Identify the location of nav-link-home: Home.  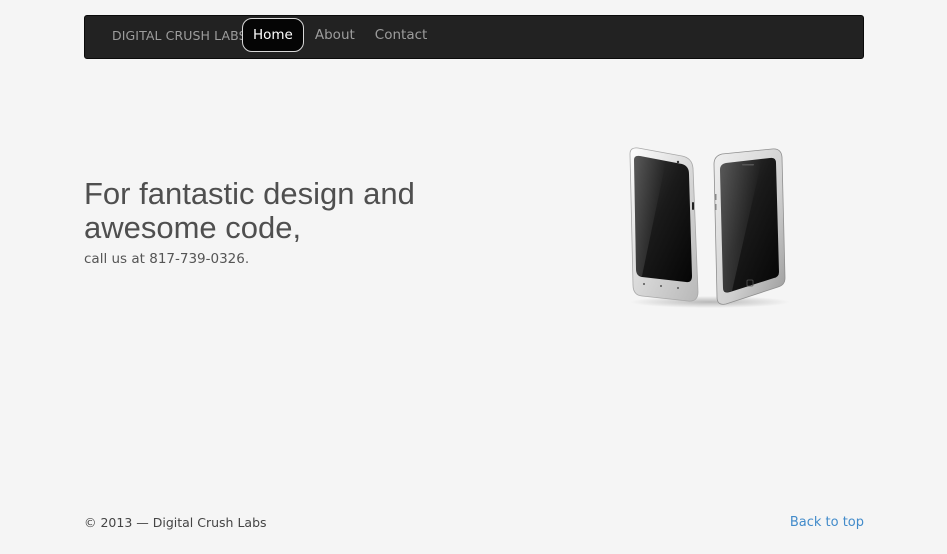
(273, 35).